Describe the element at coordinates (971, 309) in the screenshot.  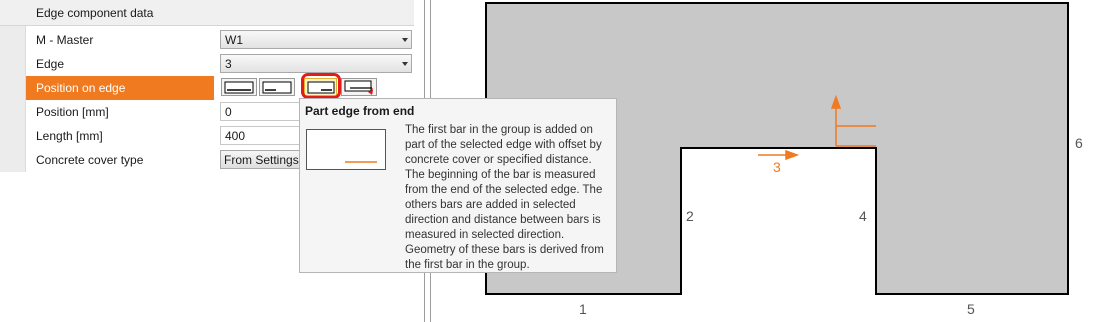
I see `edge-label-5: 5` at that location.